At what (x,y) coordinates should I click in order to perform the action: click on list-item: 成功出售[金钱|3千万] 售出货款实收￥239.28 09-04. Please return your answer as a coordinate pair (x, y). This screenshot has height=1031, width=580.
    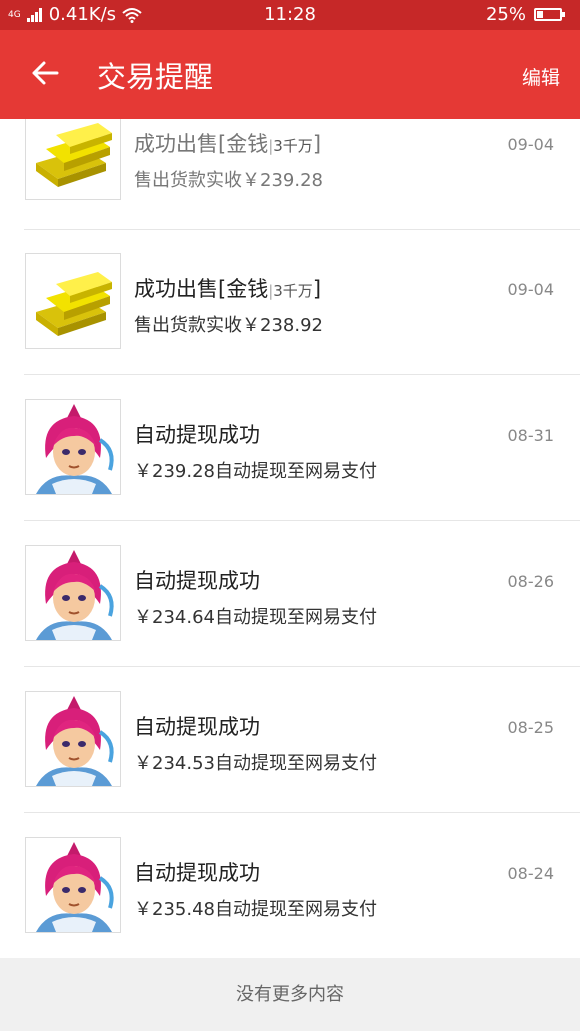
    Looking at the image, I should click on (302, 174).